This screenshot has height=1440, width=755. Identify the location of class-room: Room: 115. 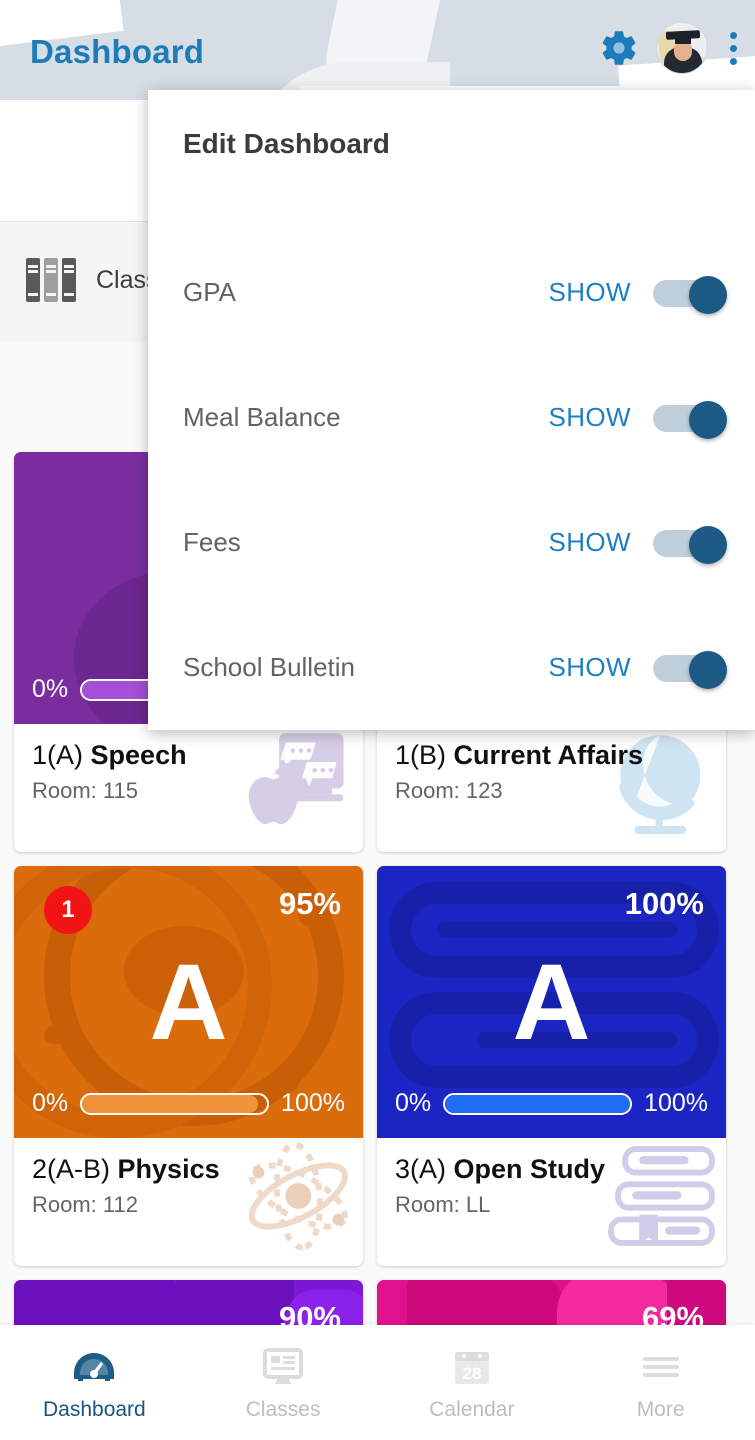
(85, 790).